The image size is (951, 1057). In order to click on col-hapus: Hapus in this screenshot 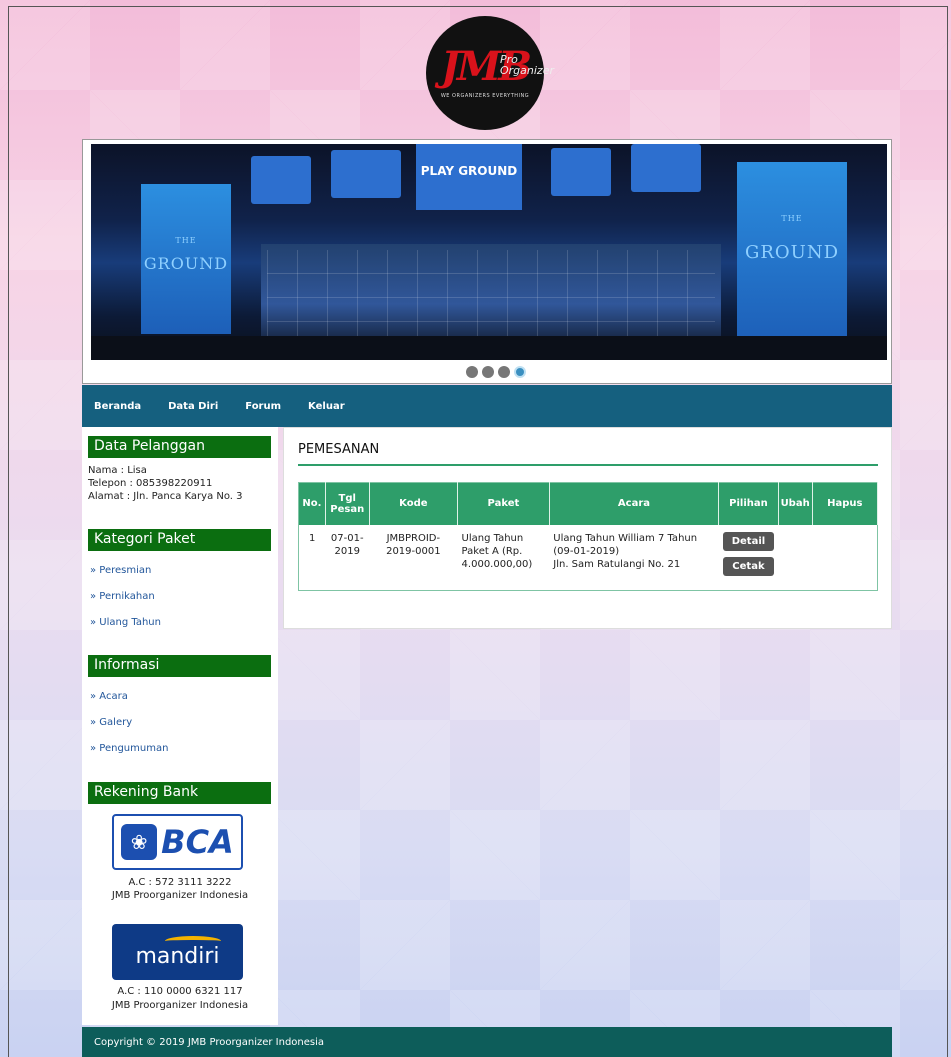, I will do `click(845, 503)`.